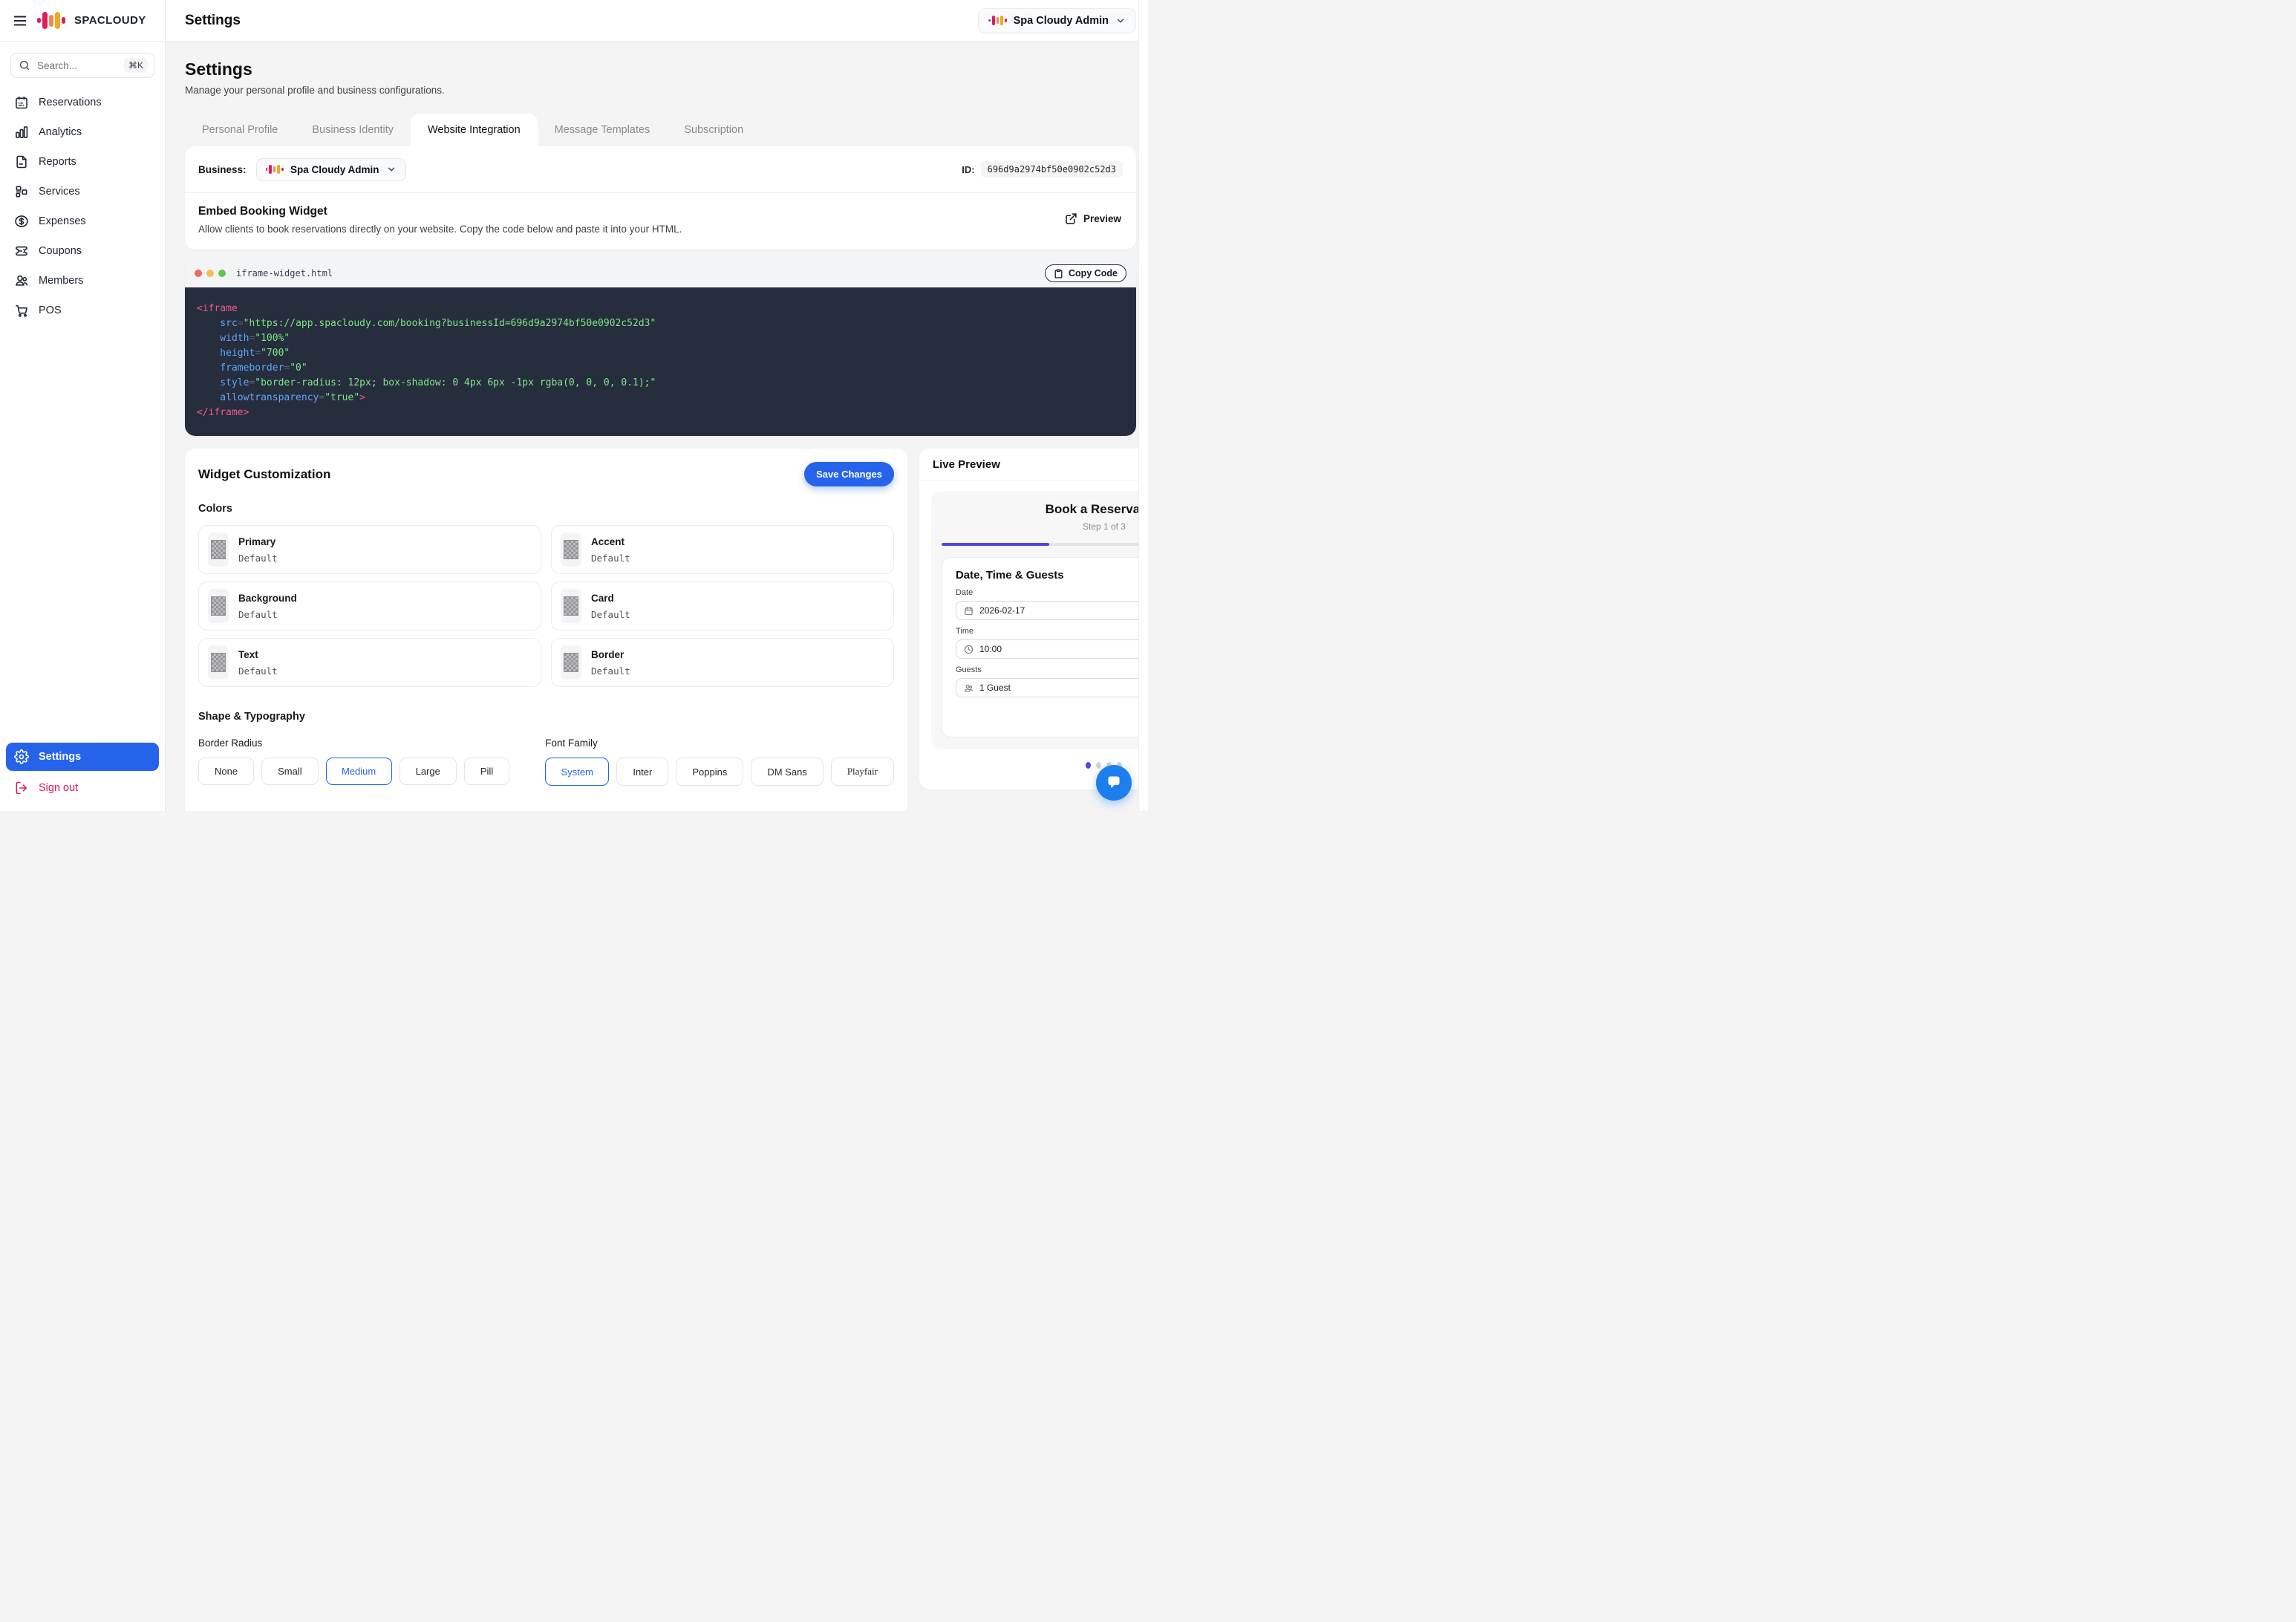  I want to click on chat-widget-button, so click(1114, 783).